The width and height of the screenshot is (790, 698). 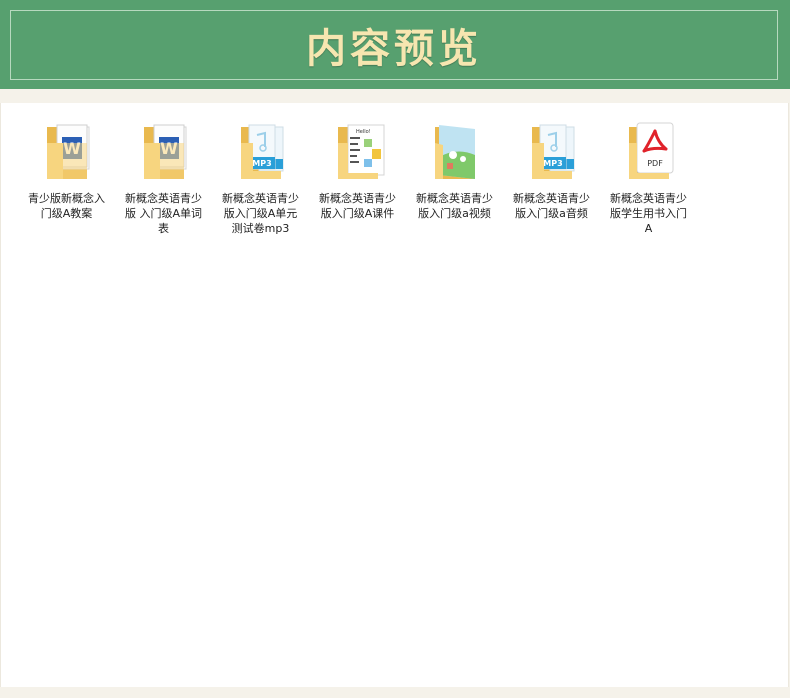 I want to click on file-item: PDF 新概念英语青少版学生用书入门A, so click(x=648, y=174).